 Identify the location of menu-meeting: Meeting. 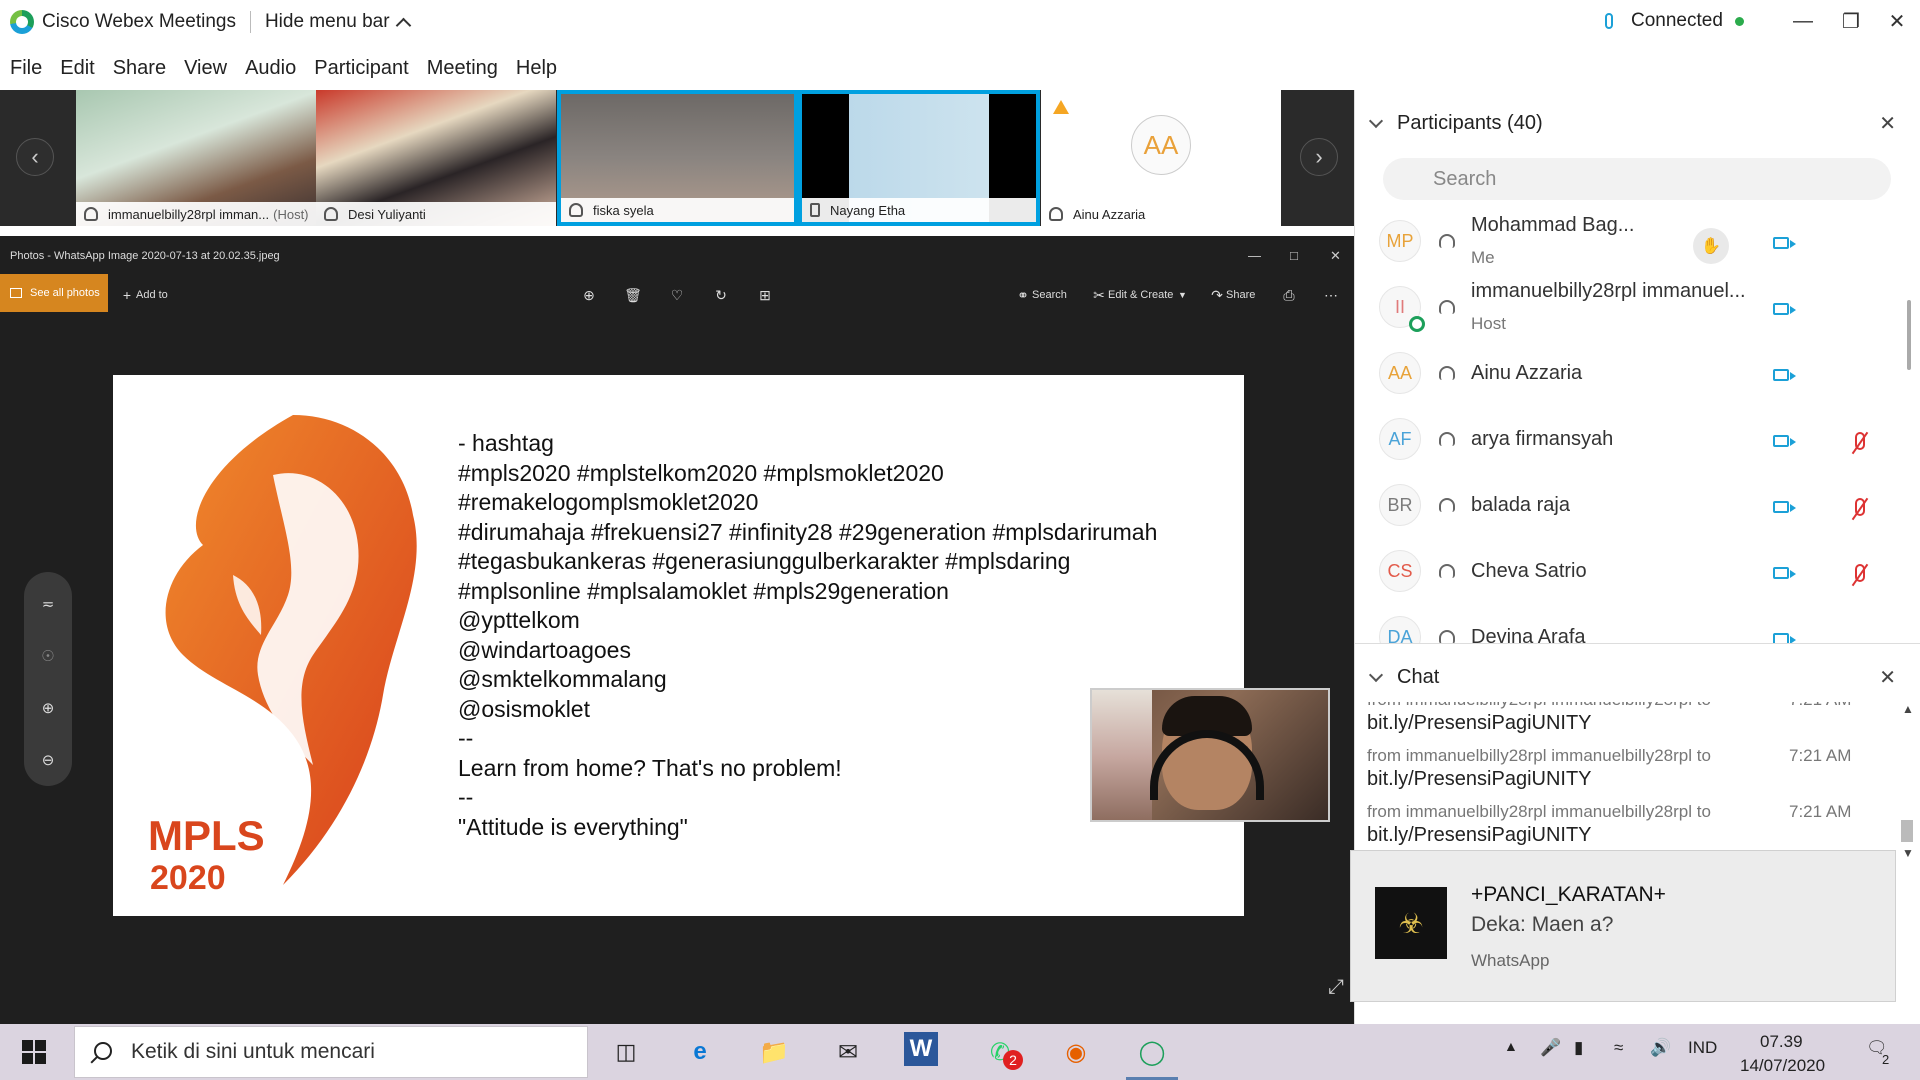
(462, 68).